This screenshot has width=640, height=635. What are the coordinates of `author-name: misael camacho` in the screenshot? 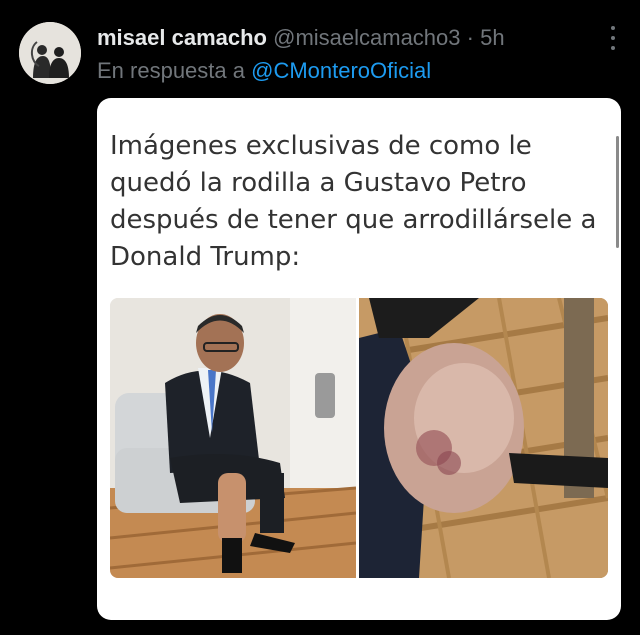 It's located at (182, 37).